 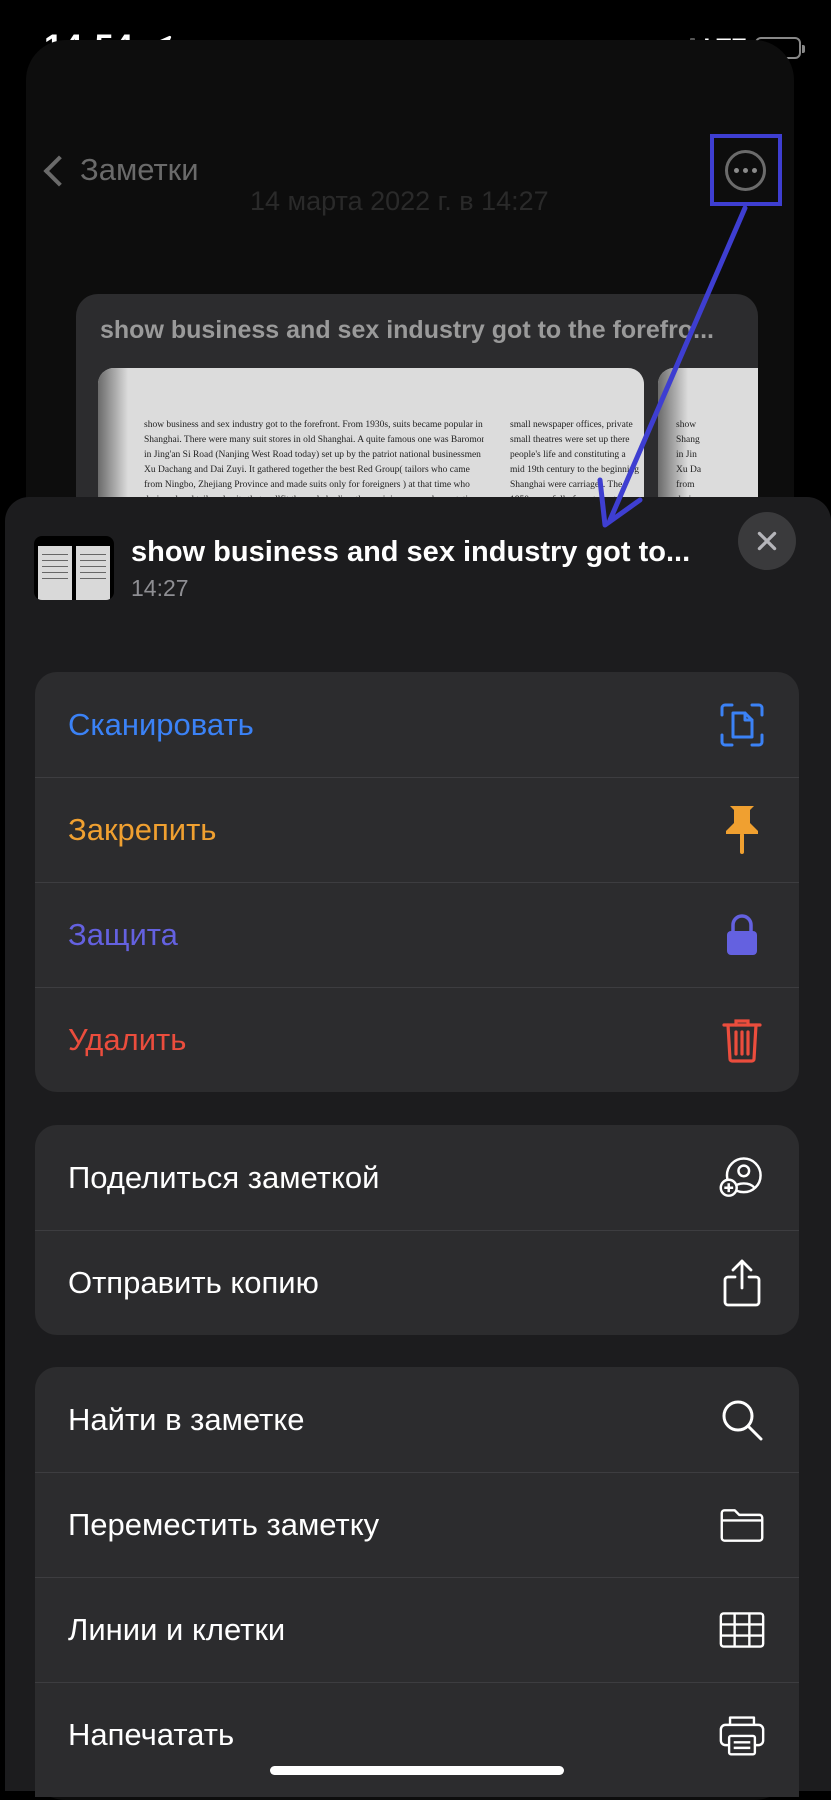 I want to click on home-indicator, so click(x=417, y=1770).